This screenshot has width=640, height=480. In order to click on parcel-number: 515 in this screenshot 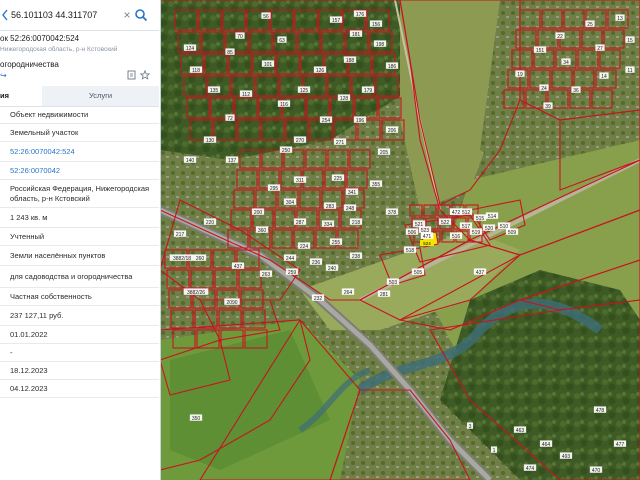, I will do `click(480, 218)`.